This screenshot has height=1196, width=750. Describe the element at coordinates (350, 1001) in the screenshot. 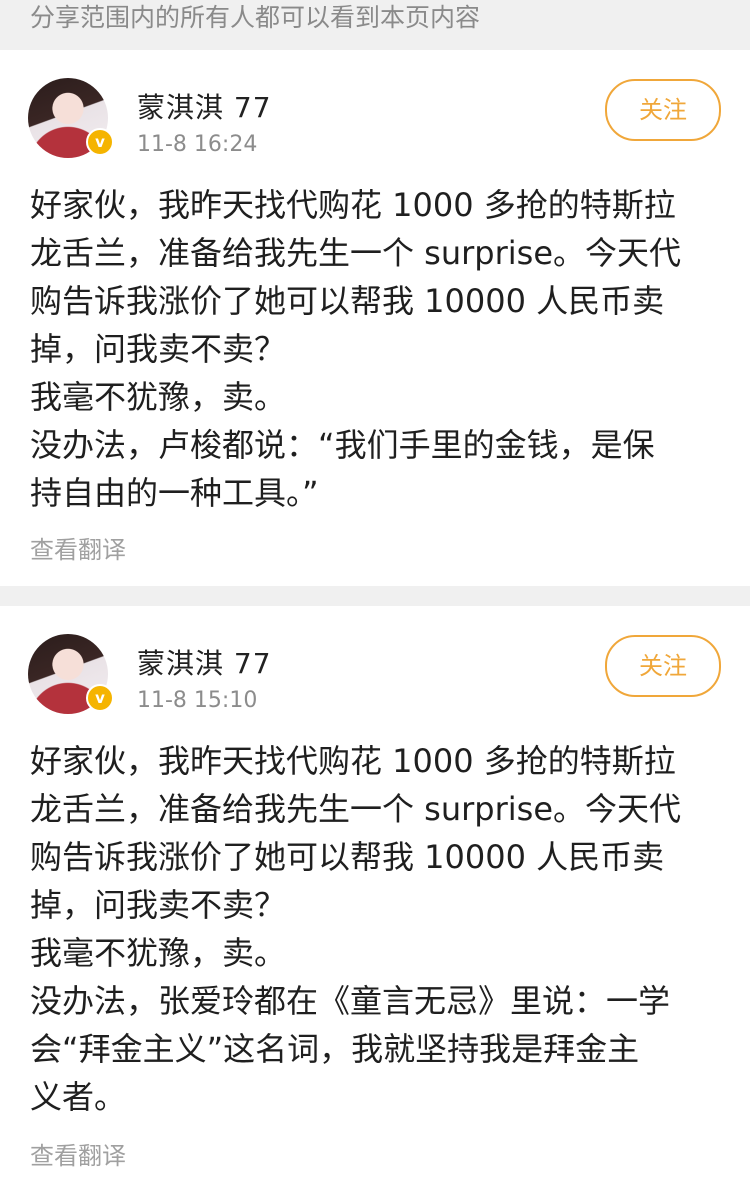

I see `post-text-line: 没办法，张爱玲都在《童言无忌》里说：一学` at that location.